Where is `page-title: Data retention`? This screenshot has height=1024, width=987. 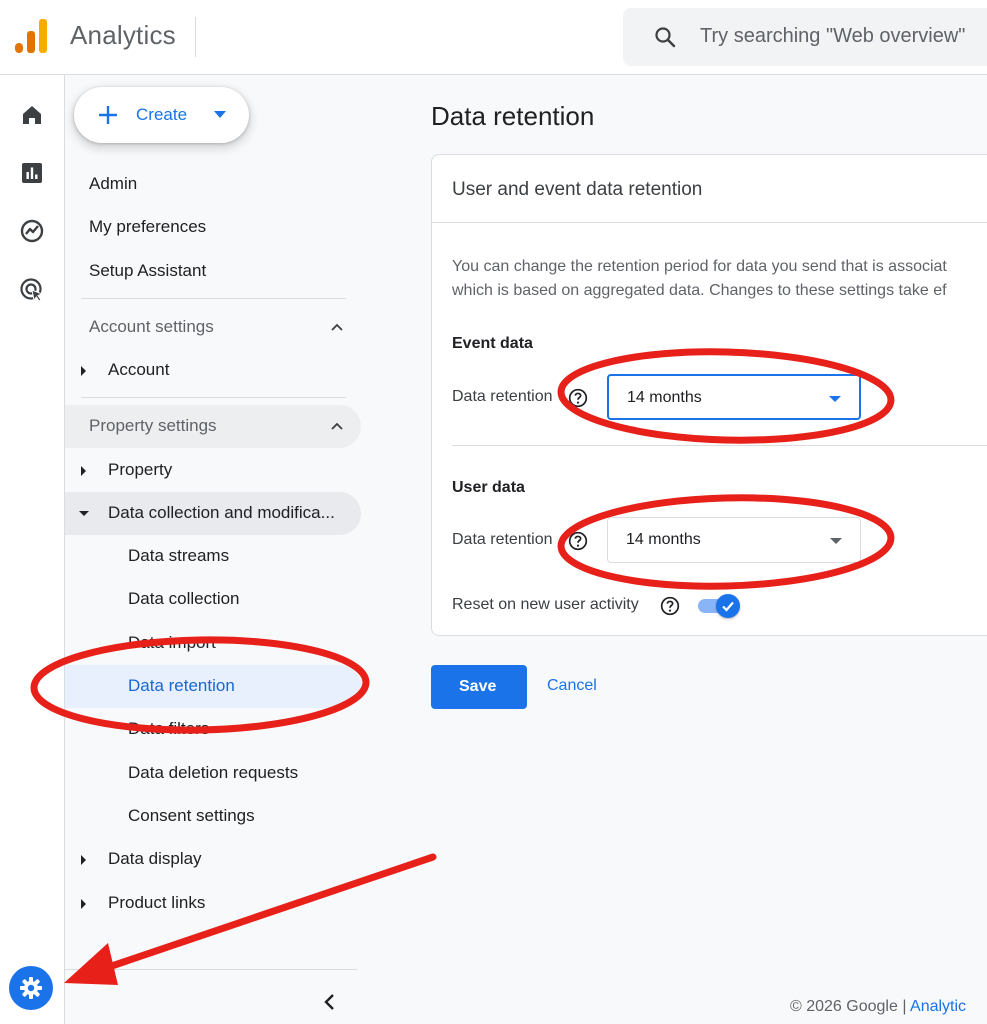
page-title: Data retention is located at coordinates (513, 116).